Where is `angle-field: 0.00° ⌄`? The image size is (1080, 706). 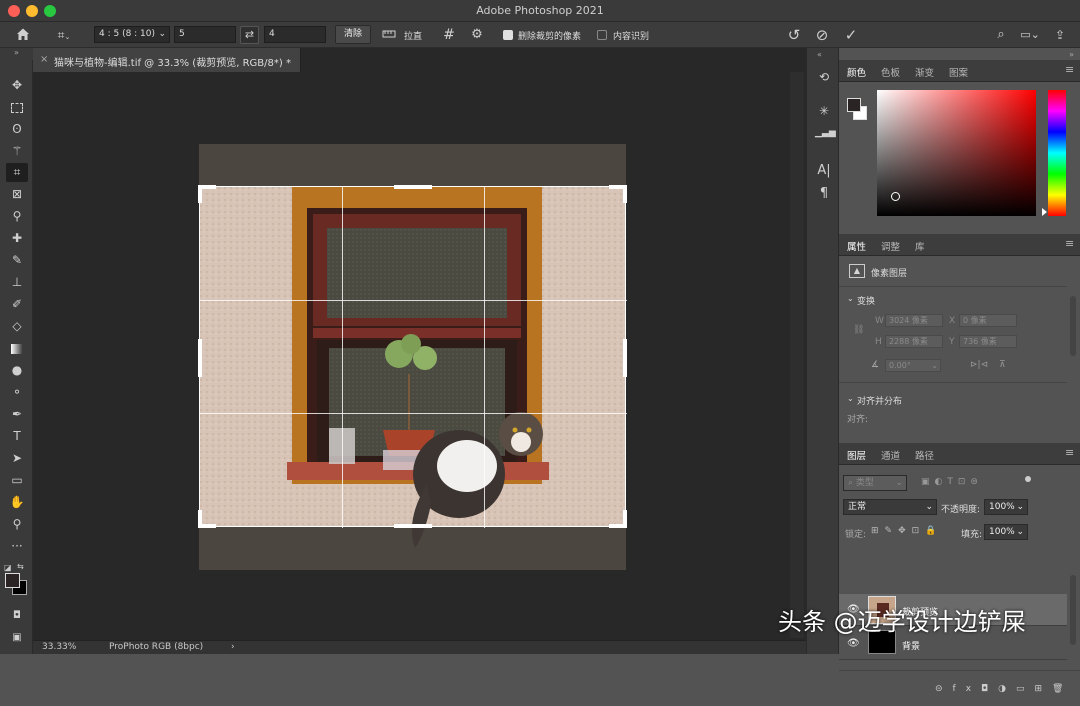
angle-field: 0.00° ⌄ is located at coordinates (913, 365).